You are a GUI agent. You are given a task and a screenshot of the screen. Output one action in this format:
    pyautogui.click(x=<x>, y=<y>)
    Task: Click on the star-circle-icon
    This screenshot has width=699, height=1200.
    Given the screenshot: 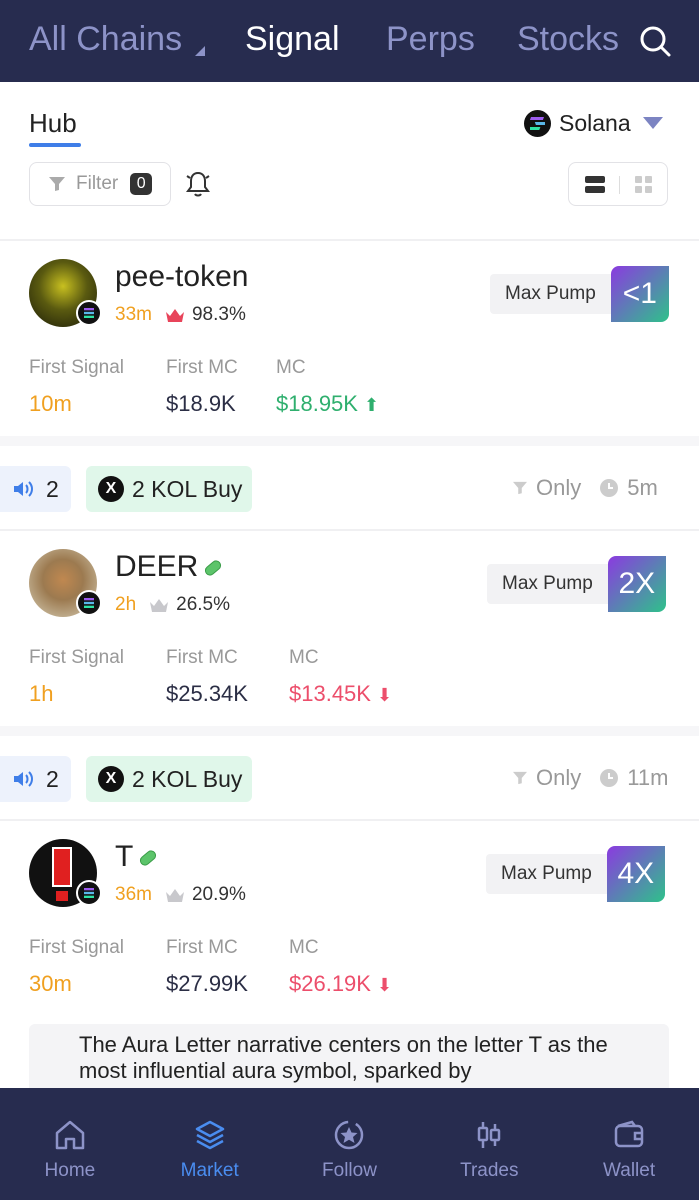 What is the action you would take?
    pyautogui.click(x=349, y=1135)
    